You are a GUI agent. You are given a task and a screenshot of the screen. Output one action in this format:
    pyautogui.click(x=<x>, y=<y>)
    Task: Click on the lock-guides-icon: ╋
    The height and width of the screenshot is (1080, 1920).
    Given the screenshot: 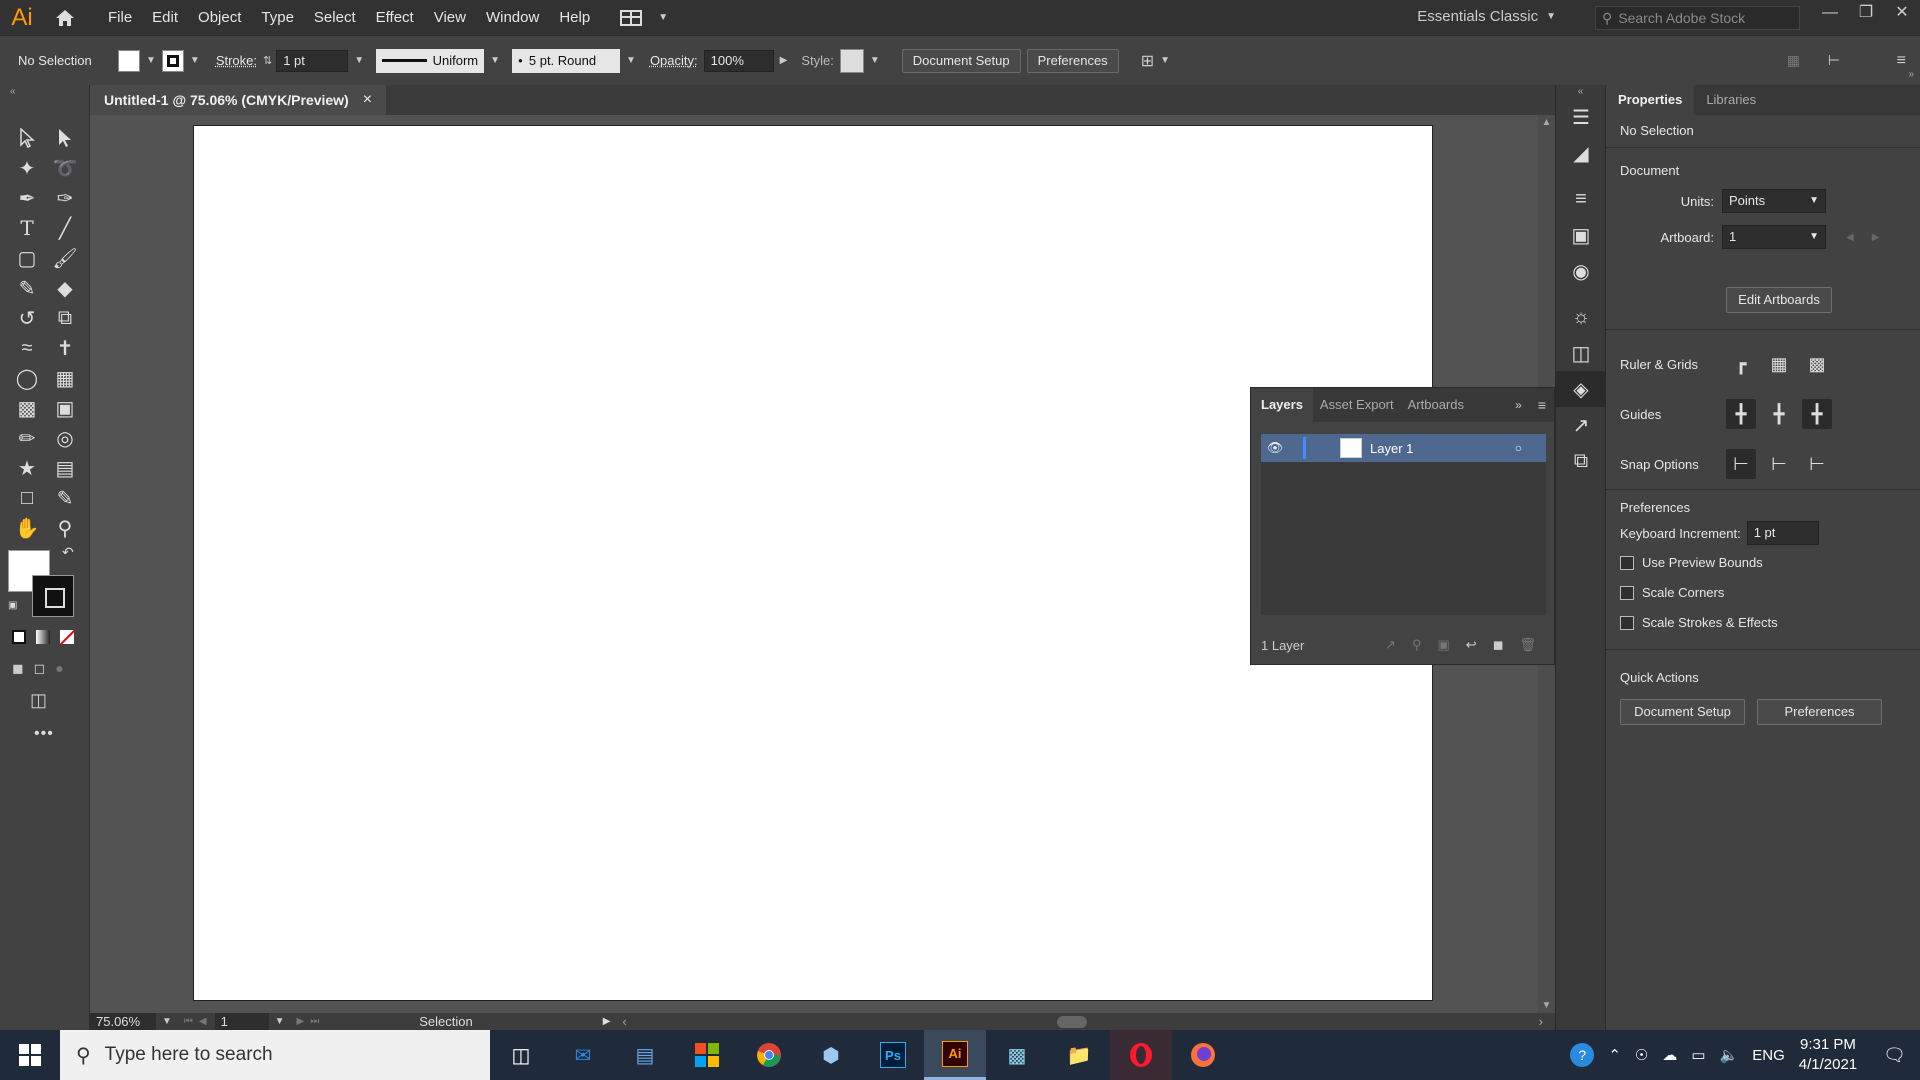 What is the action you would take?
    pyautogui.click(x=1779, y=414)
    